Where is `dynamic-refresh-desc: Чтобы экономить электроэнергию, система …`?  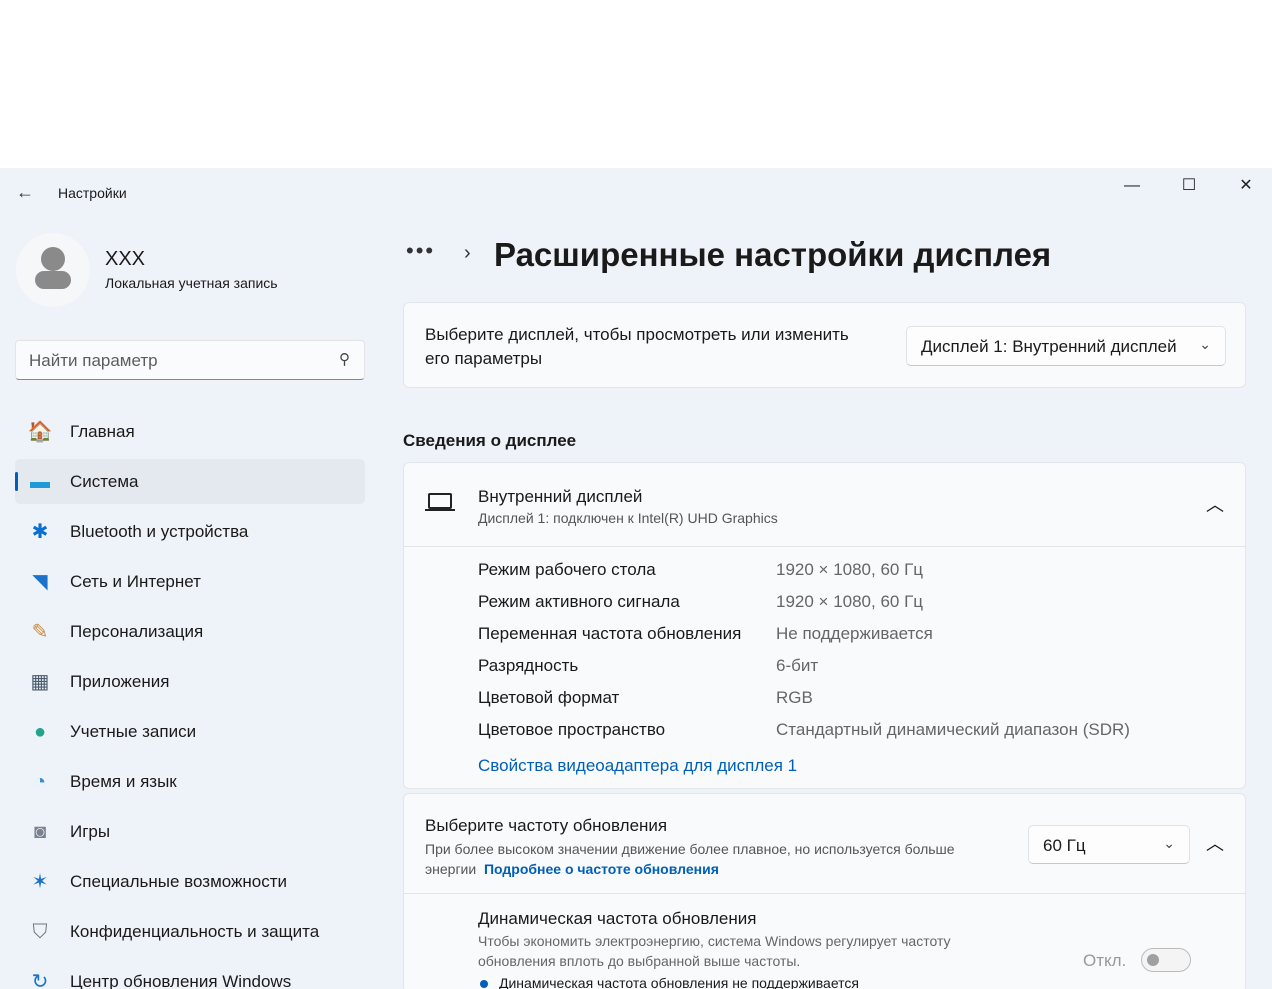 dynamic-refresh-desc: Чтобы экономить электроэнергию, система … is located at coordinates (714, 951).